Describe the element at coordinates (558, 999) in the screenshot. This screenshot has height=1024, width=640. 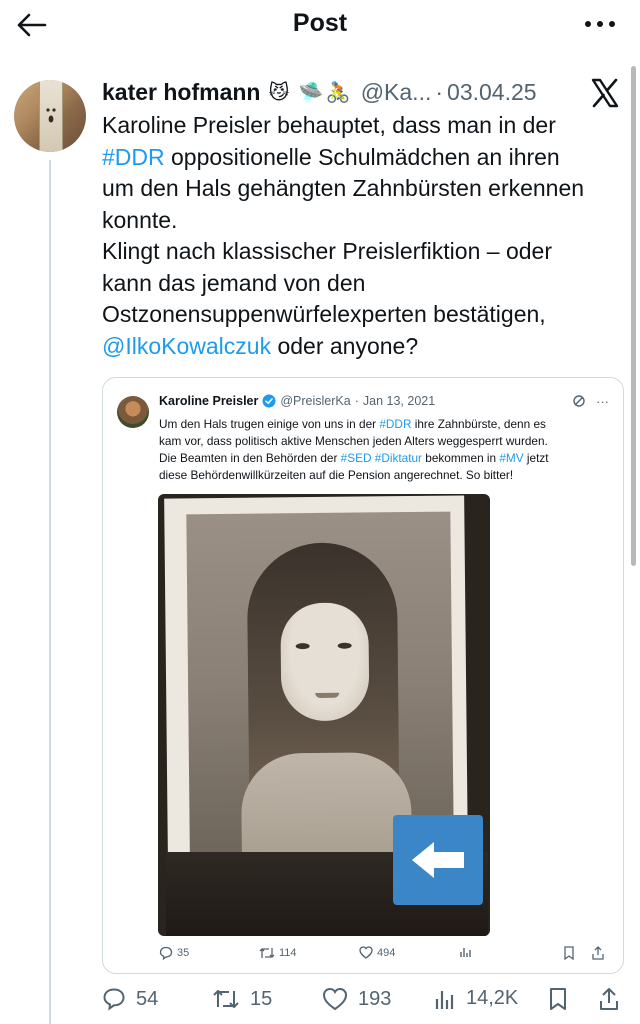
I see `bookmark-icon` at that location.